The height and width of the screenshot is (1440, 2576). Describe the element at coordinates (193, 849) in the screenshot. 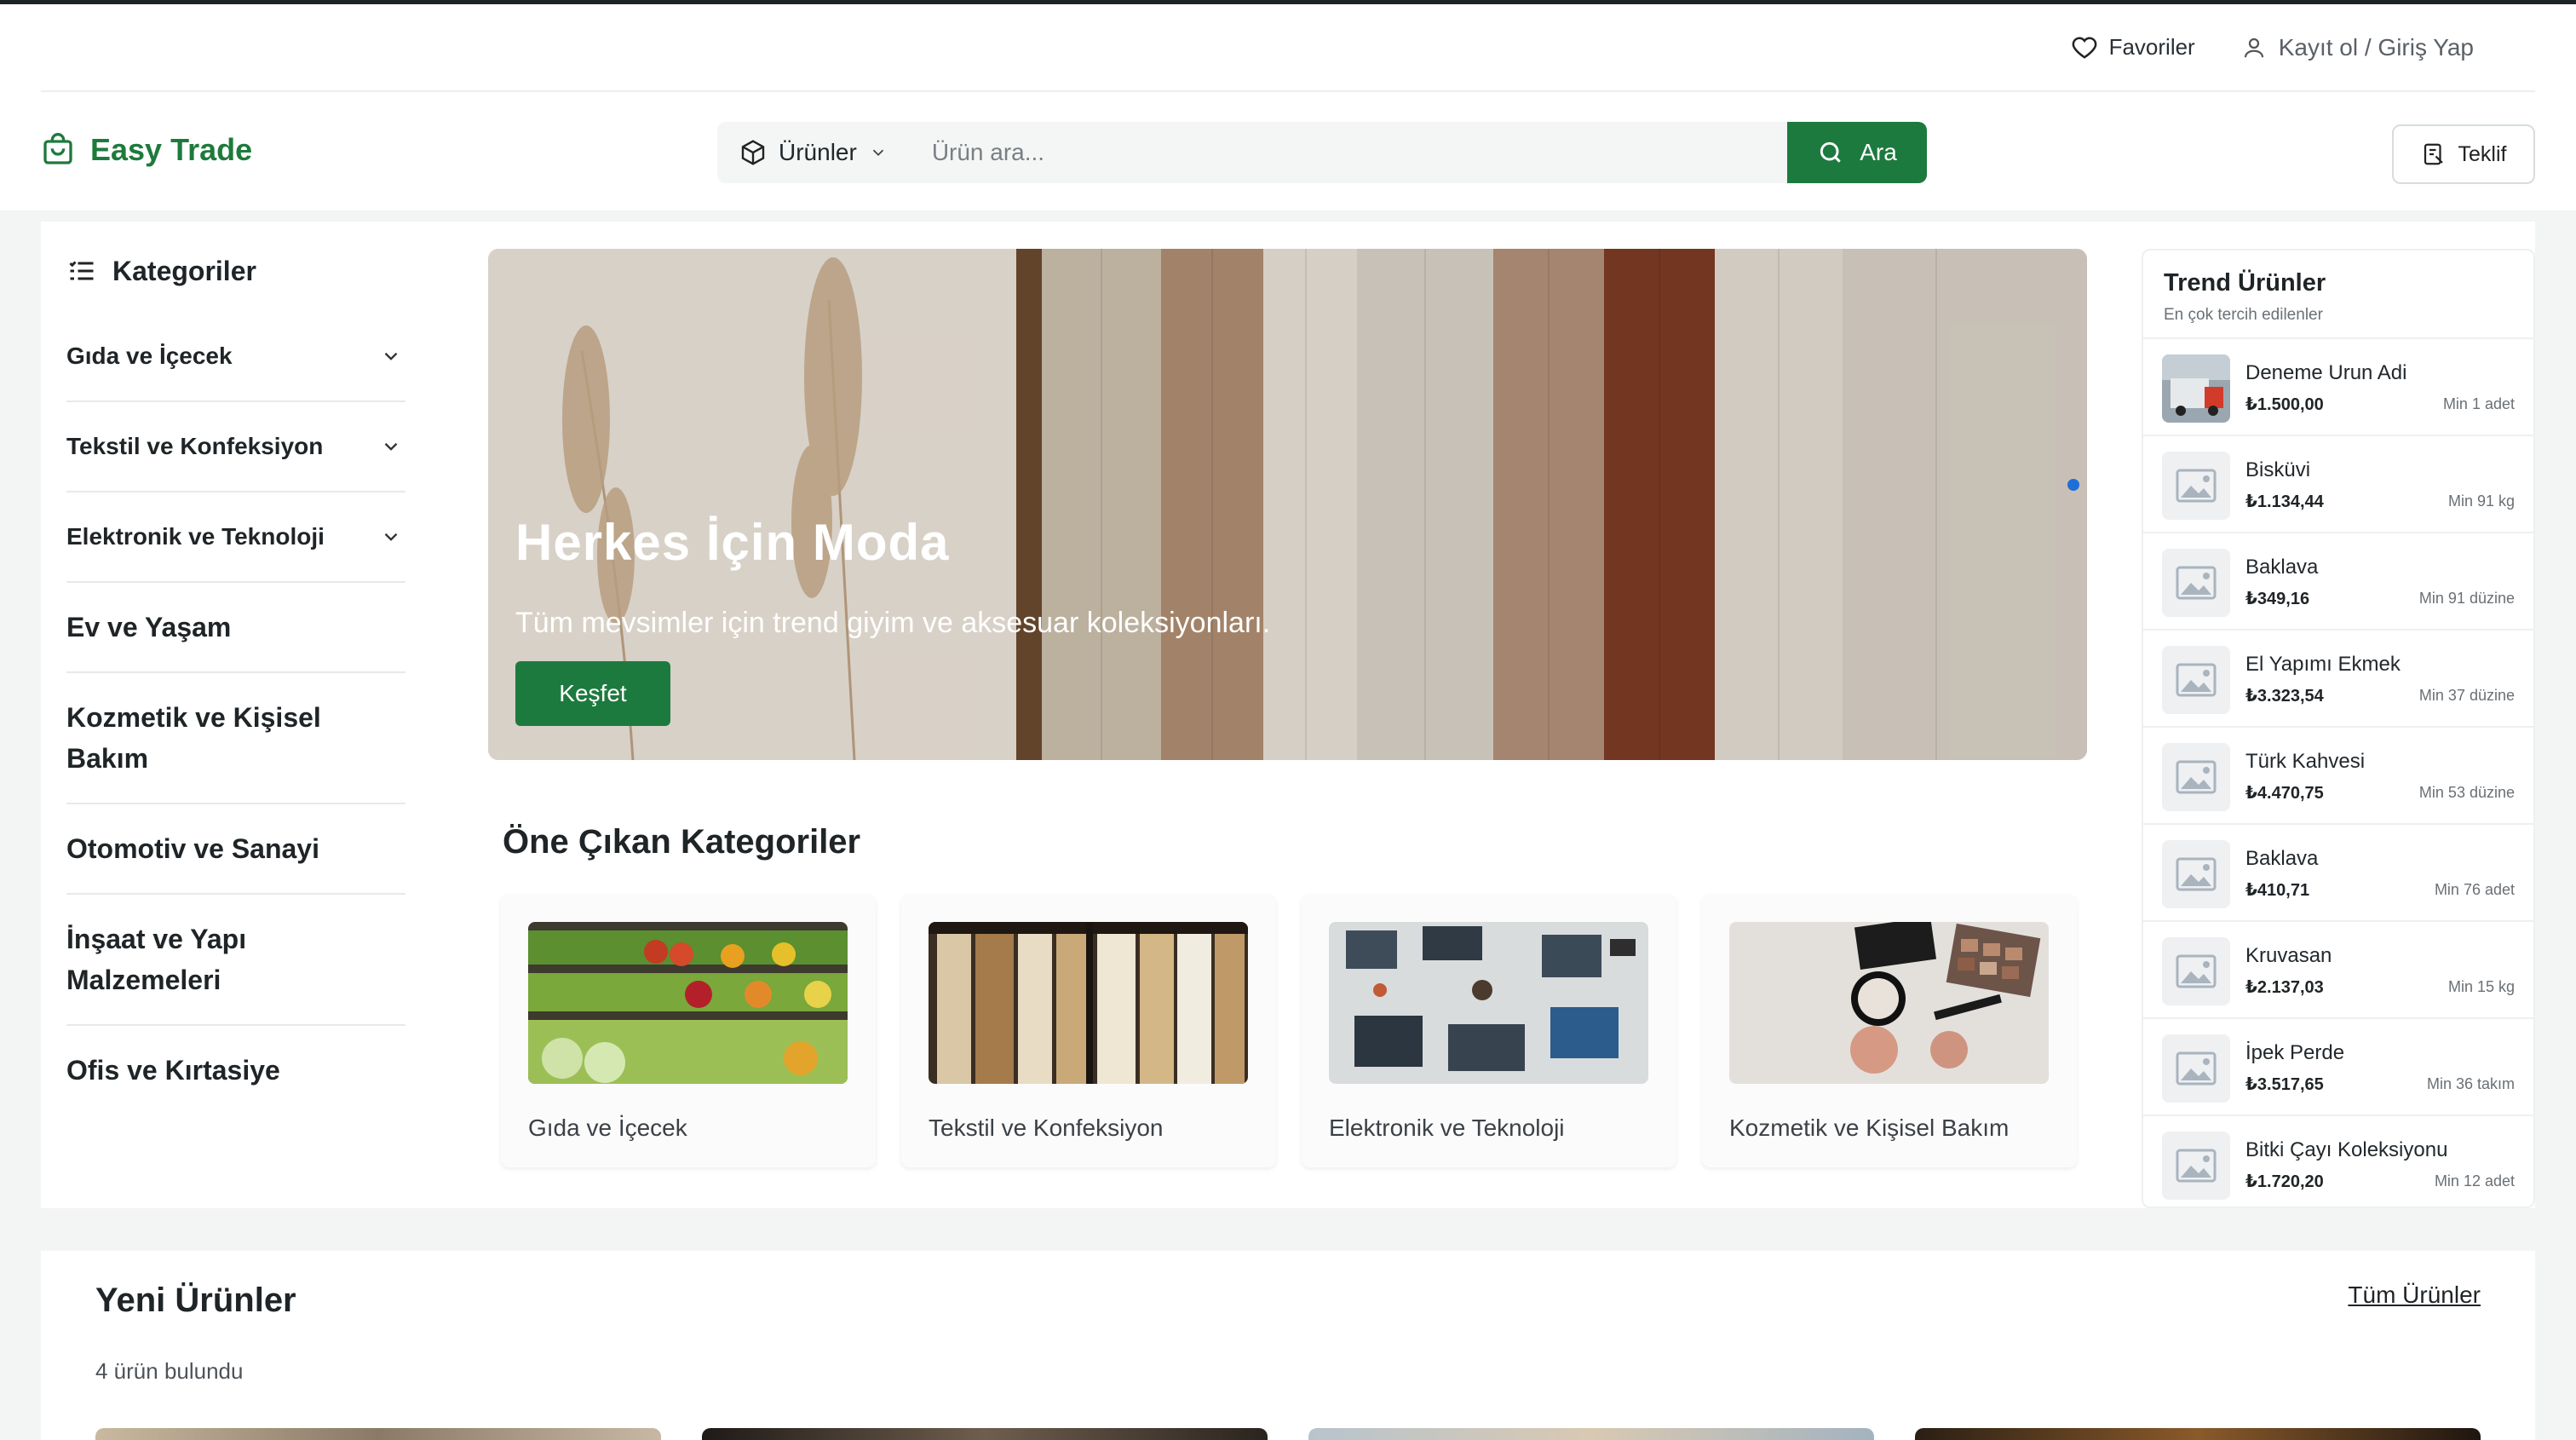

I see `sidebar-item-label: Otomotiv ve Sanayi` at that location.